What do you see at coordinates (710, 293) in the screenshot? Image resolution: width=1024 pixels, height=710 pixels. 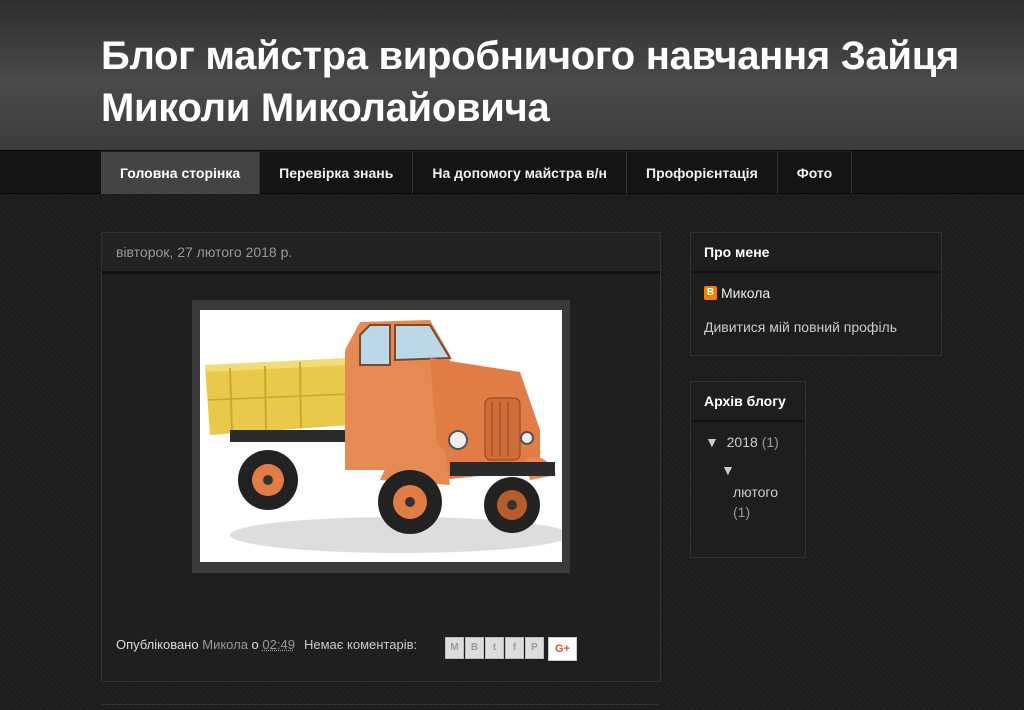 I see `blogger-icon: B` at bounding box center [710, 293].